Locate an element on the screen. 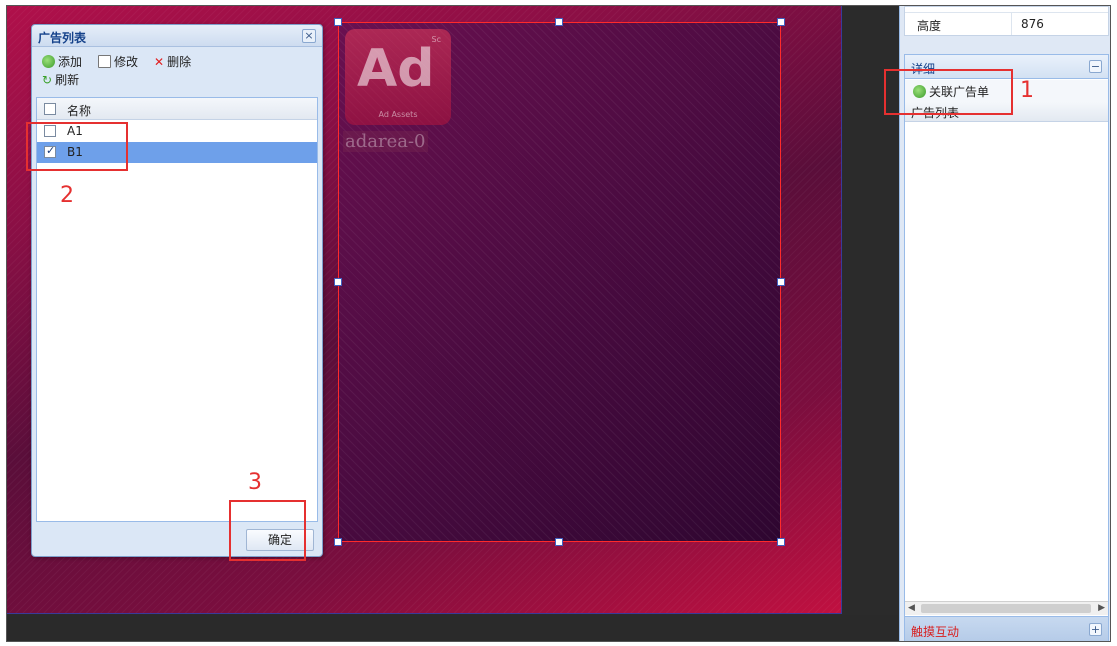  refresh-icon: ↻ is located at coordinates (47, 80).